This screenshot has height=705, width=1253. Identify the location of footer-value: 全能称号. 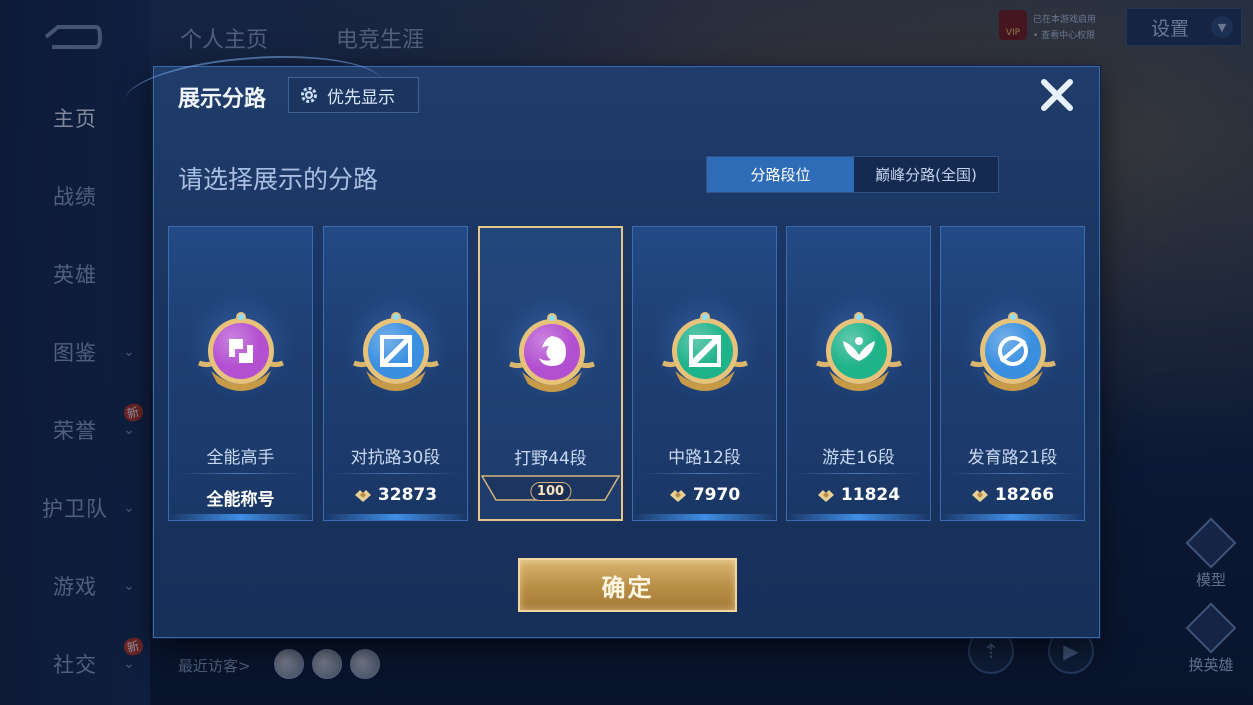
(240, 500).